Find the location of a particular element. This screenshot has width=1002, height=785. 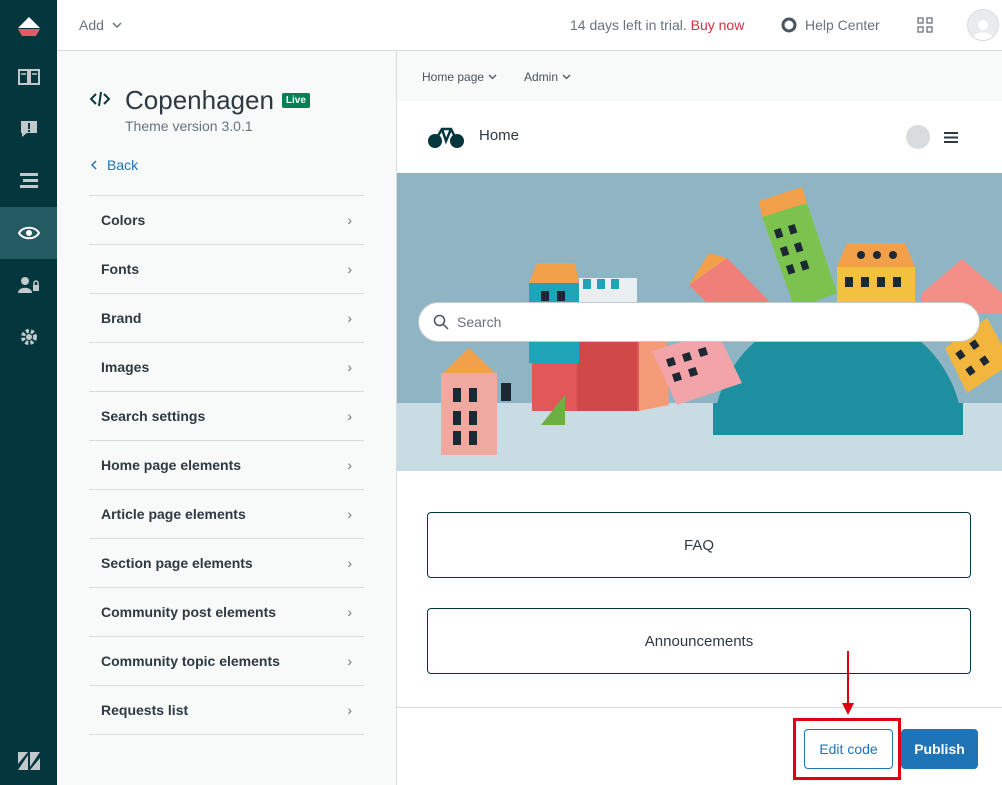

menu-item-label: Section page elements is located at coordinates (177, 563).